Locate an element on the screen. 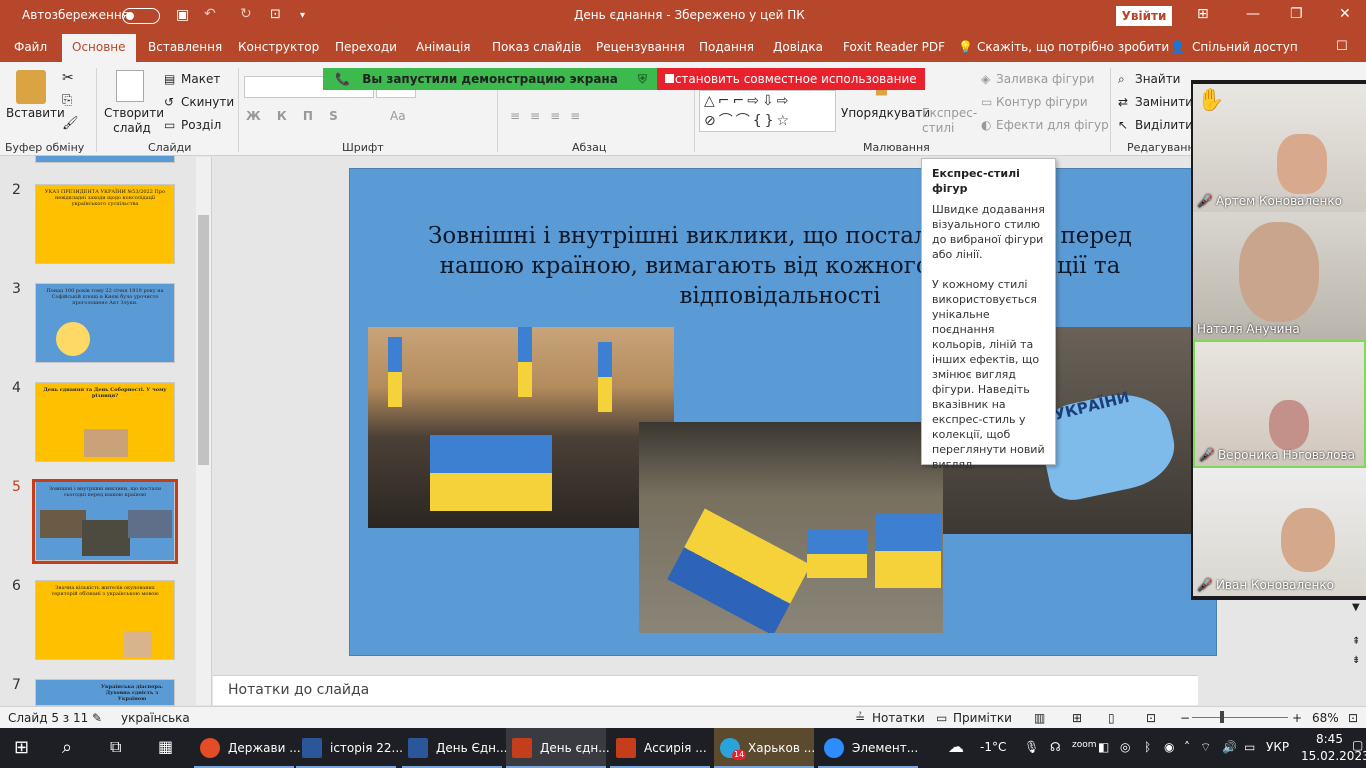 Image resolution: width=1366 pixels, height=768 pixels. scroll-down-icon: ▼ is located at coordinates (1356, 607).